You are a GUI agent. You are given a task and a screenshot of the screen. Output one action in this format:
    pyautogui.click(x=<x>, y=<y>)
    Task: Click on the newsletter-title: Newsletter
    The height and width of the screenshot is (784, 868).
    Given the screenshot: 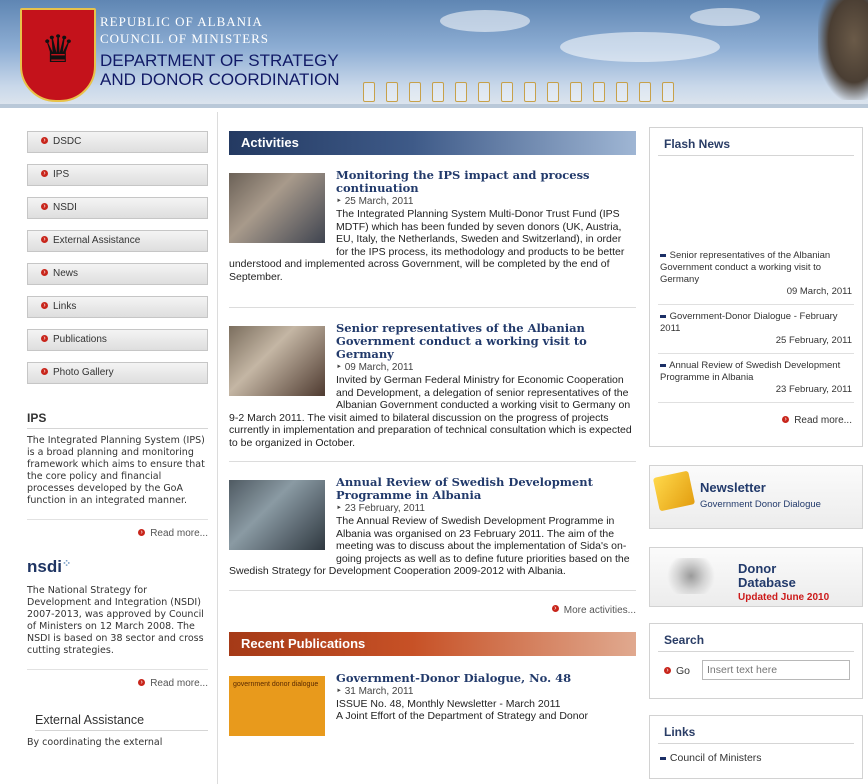 What is the action you would take?
    pyautogui.click(x=733, y=487)
    